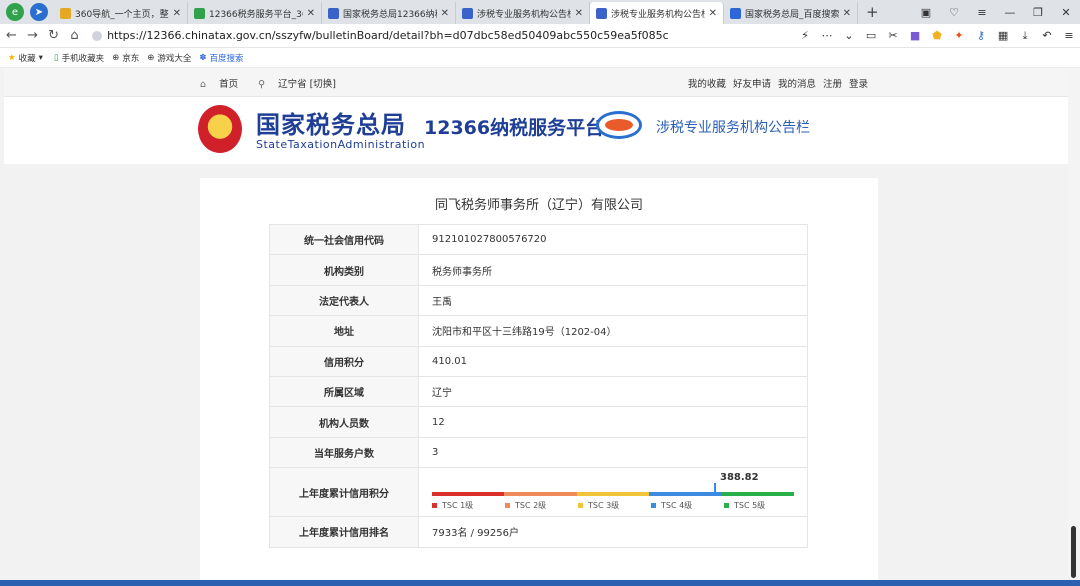 This screenshot has height=586, width=1080. What do you see at coordinates (74, 35) in the screenshot?
I see `home-icon: ⌂` at bounding box center [74, 35].